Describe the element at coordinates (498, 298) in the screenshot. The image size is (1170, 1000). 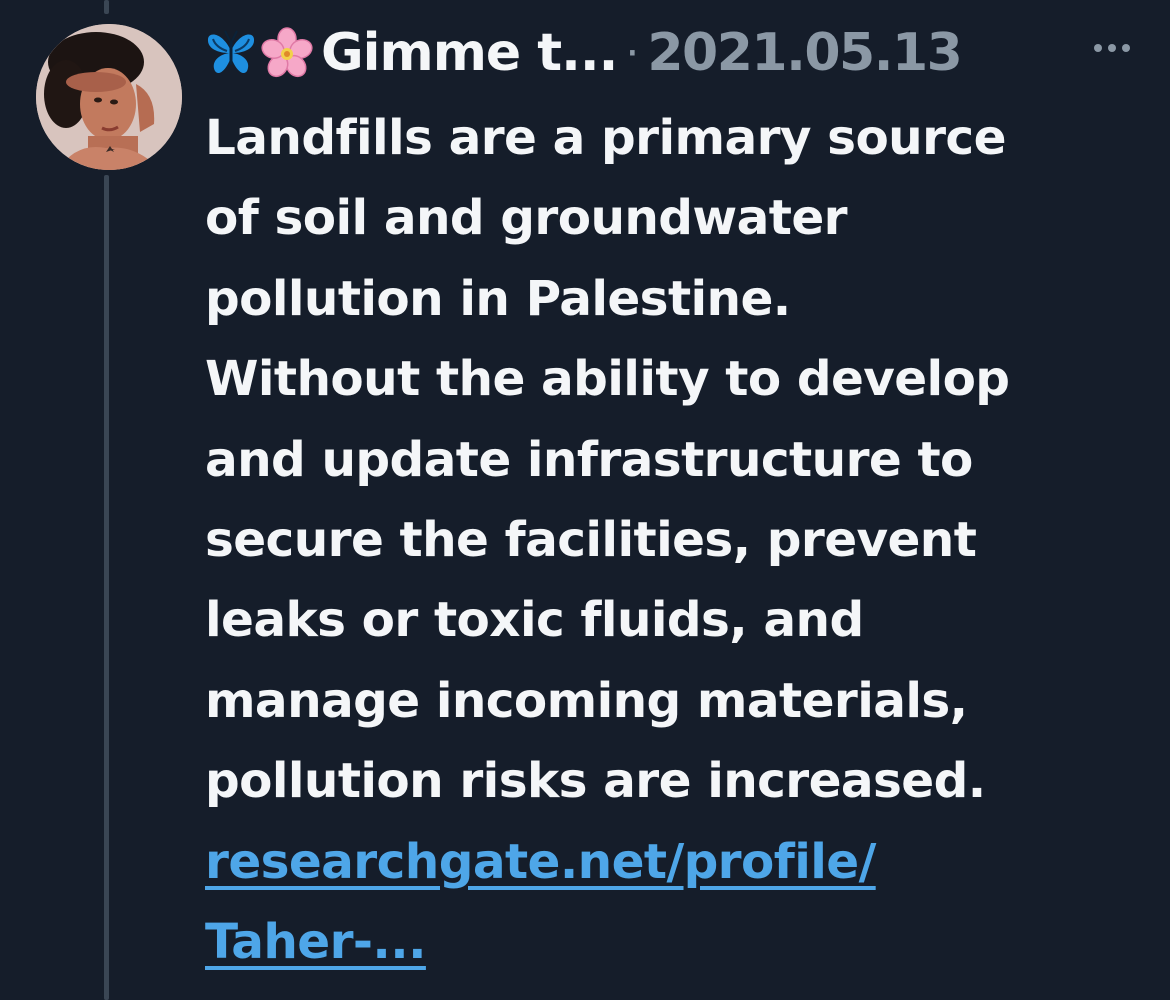
I see `tweet-text-line: pollution in Palestine.` at that location.